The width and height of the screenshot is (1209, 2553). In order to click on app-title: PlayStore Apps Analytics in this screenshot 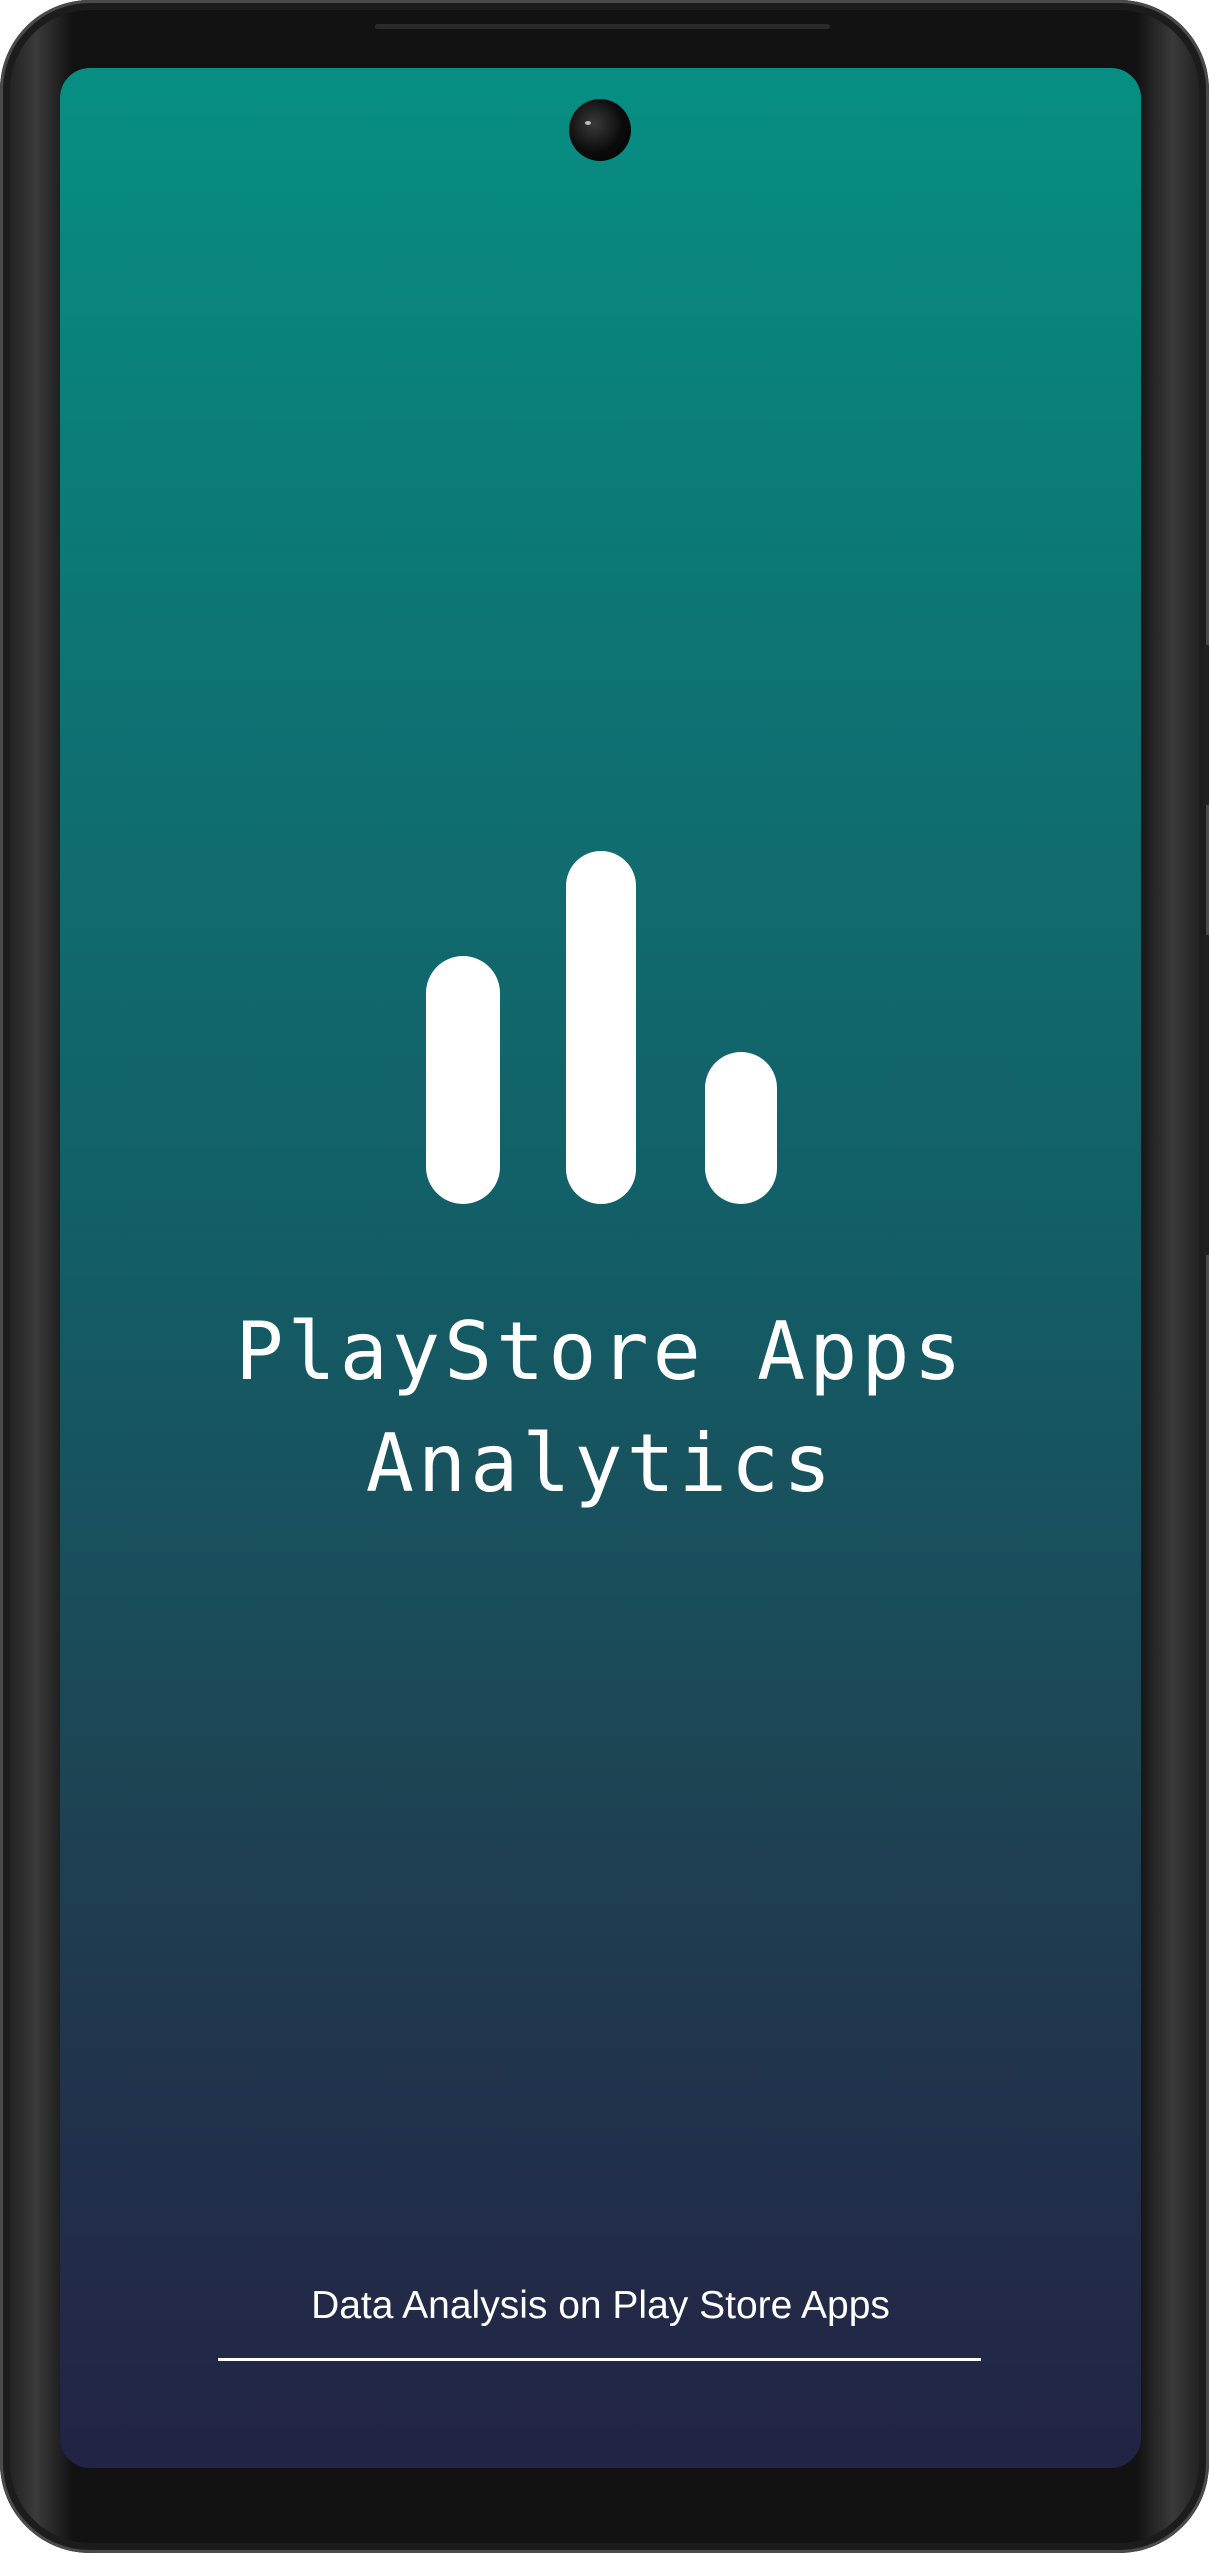, I will do `click(600, 1408)`.